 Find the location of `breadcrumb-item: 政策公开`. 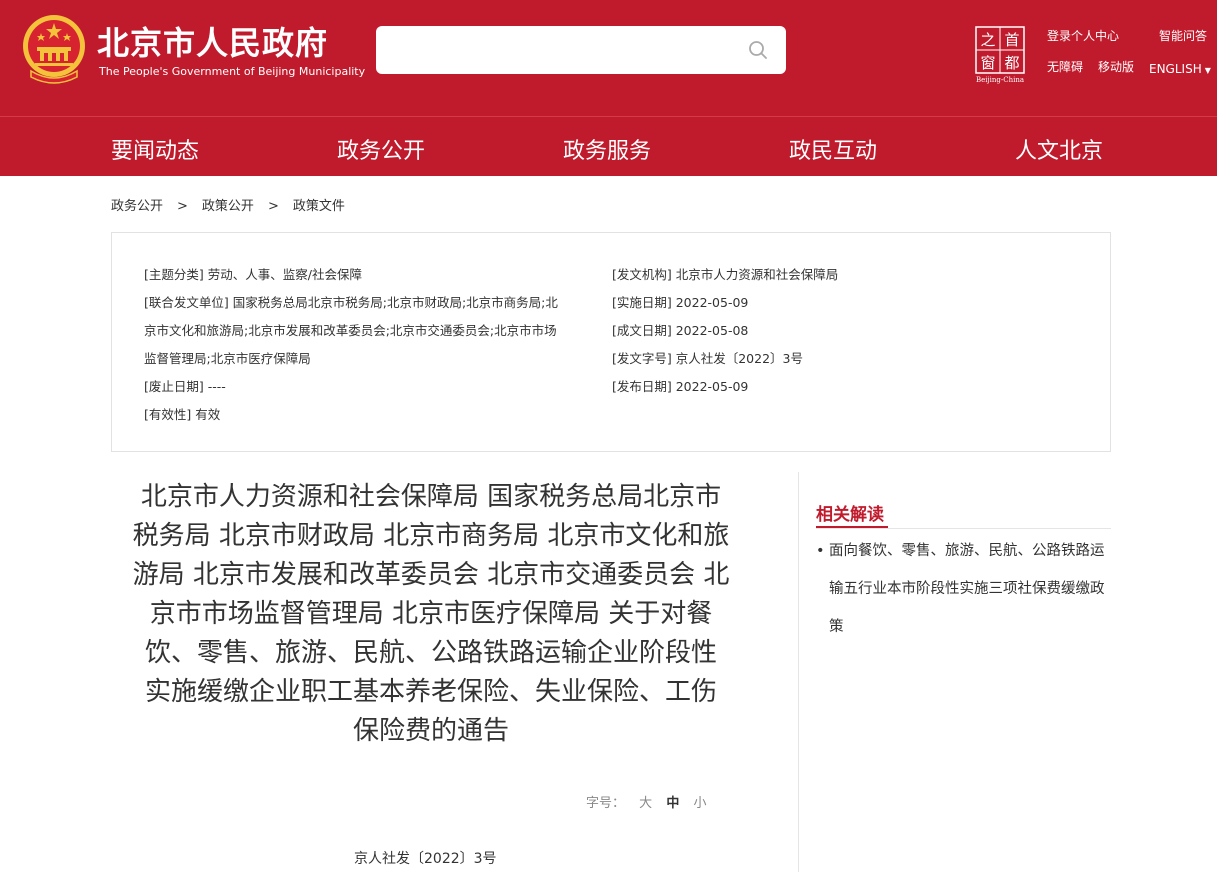

breadcrumb-item: 政策公开 is located at coordinates (228, 206).